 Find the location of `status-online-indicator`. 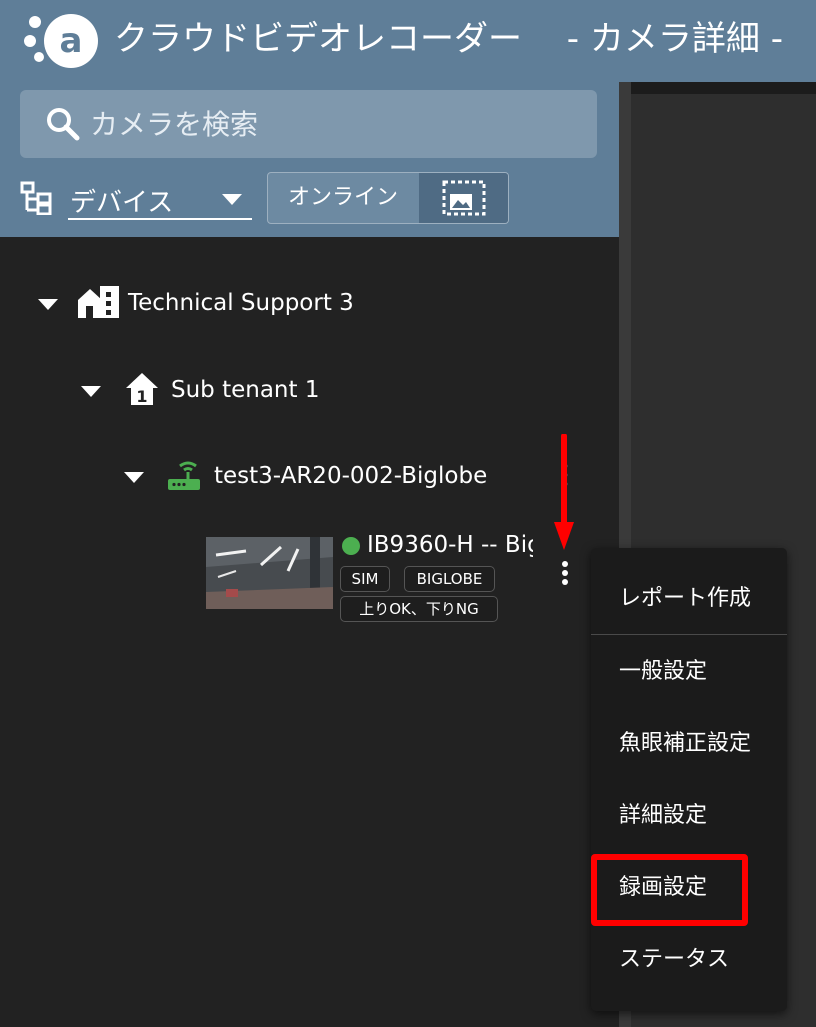

status-online-indicator is located at coordinates (351, 546).